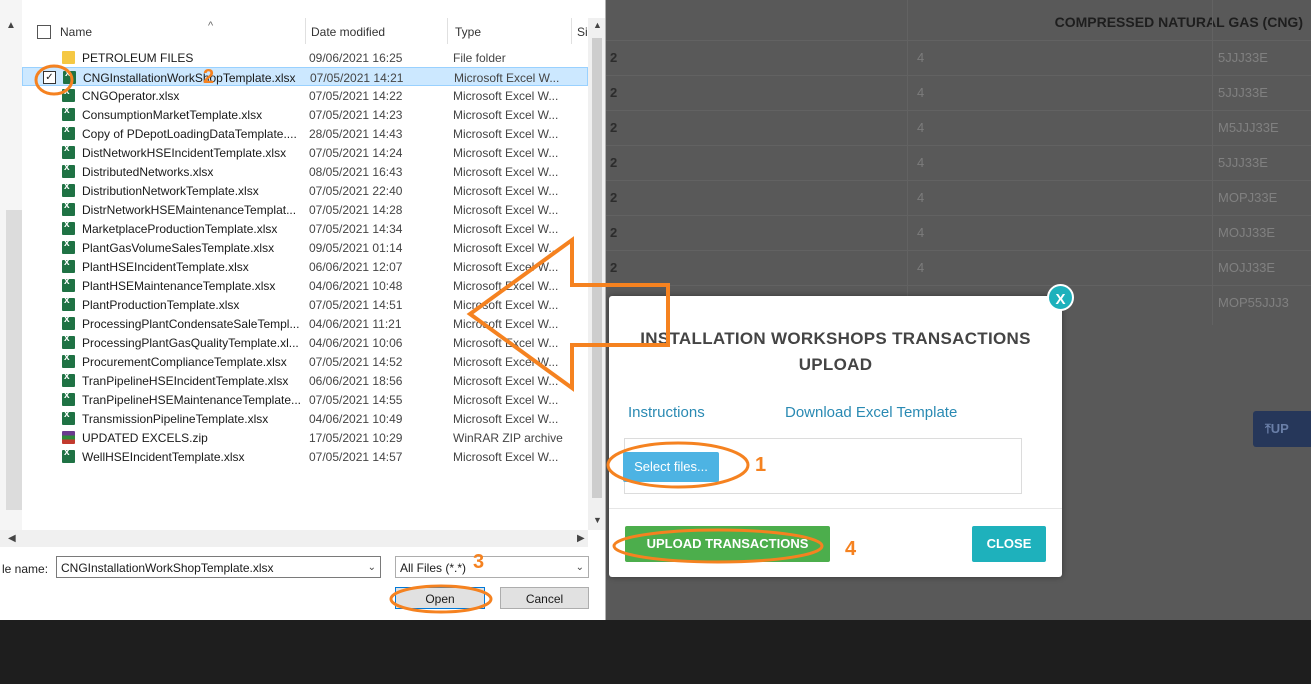 The width and height of the screenshot is (1311, 684). What do you see at coordinates (958, 128) in the screenshot?
I see `background-table-row: 2 4 M5JJJ33E` at bounding box center [958, 128].